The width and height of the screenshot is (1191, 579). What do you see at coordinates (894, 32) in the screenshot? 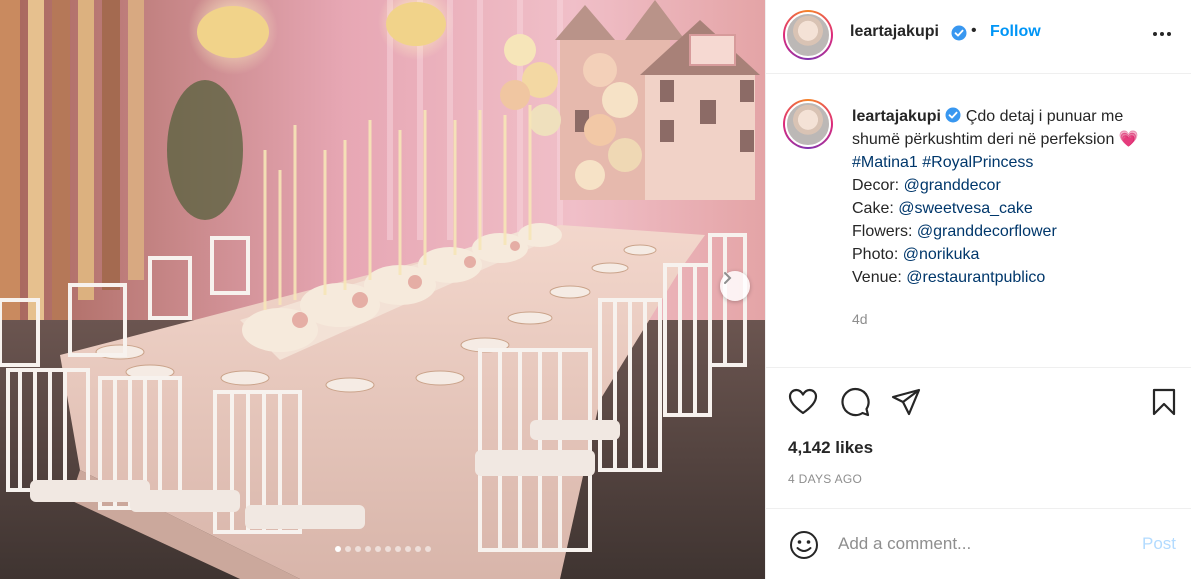
I see `author-username: leartajakupi` at bounding box center [894, 32].